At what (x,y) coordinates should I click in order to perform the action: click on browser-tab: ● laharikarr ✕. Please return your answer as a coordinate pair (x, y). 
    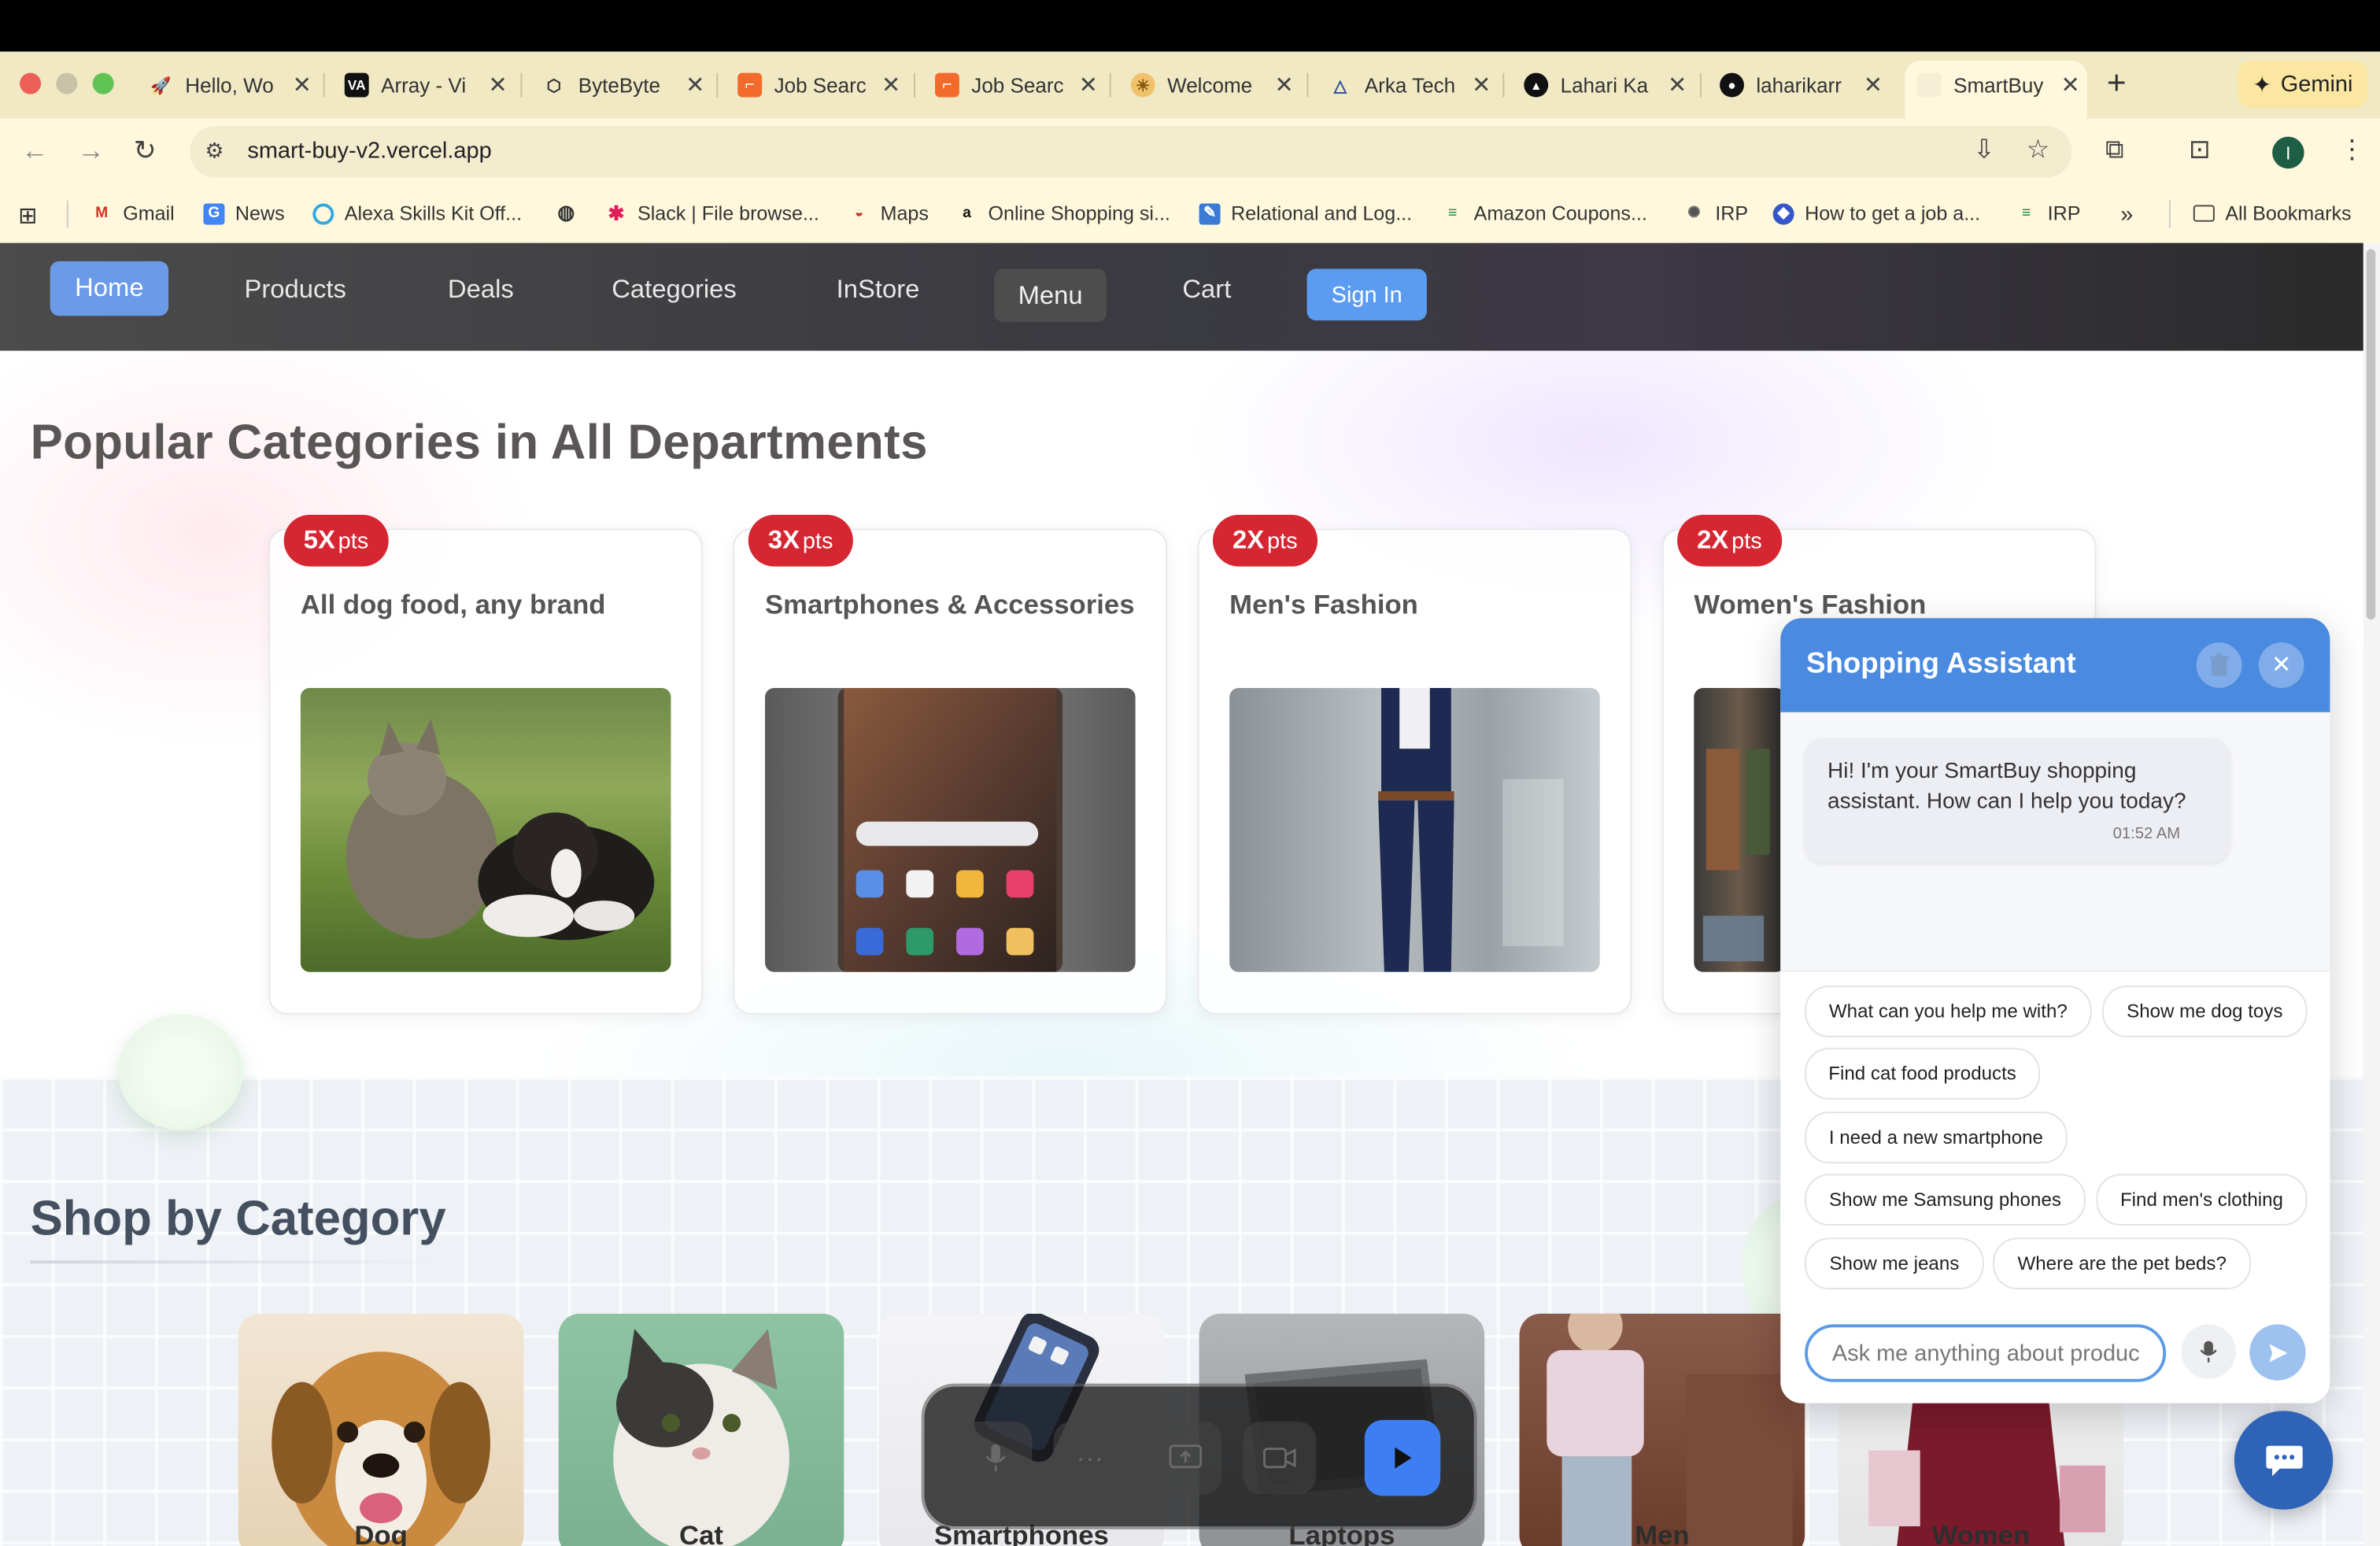
    Looking at the image, I should click on (1802, 85).